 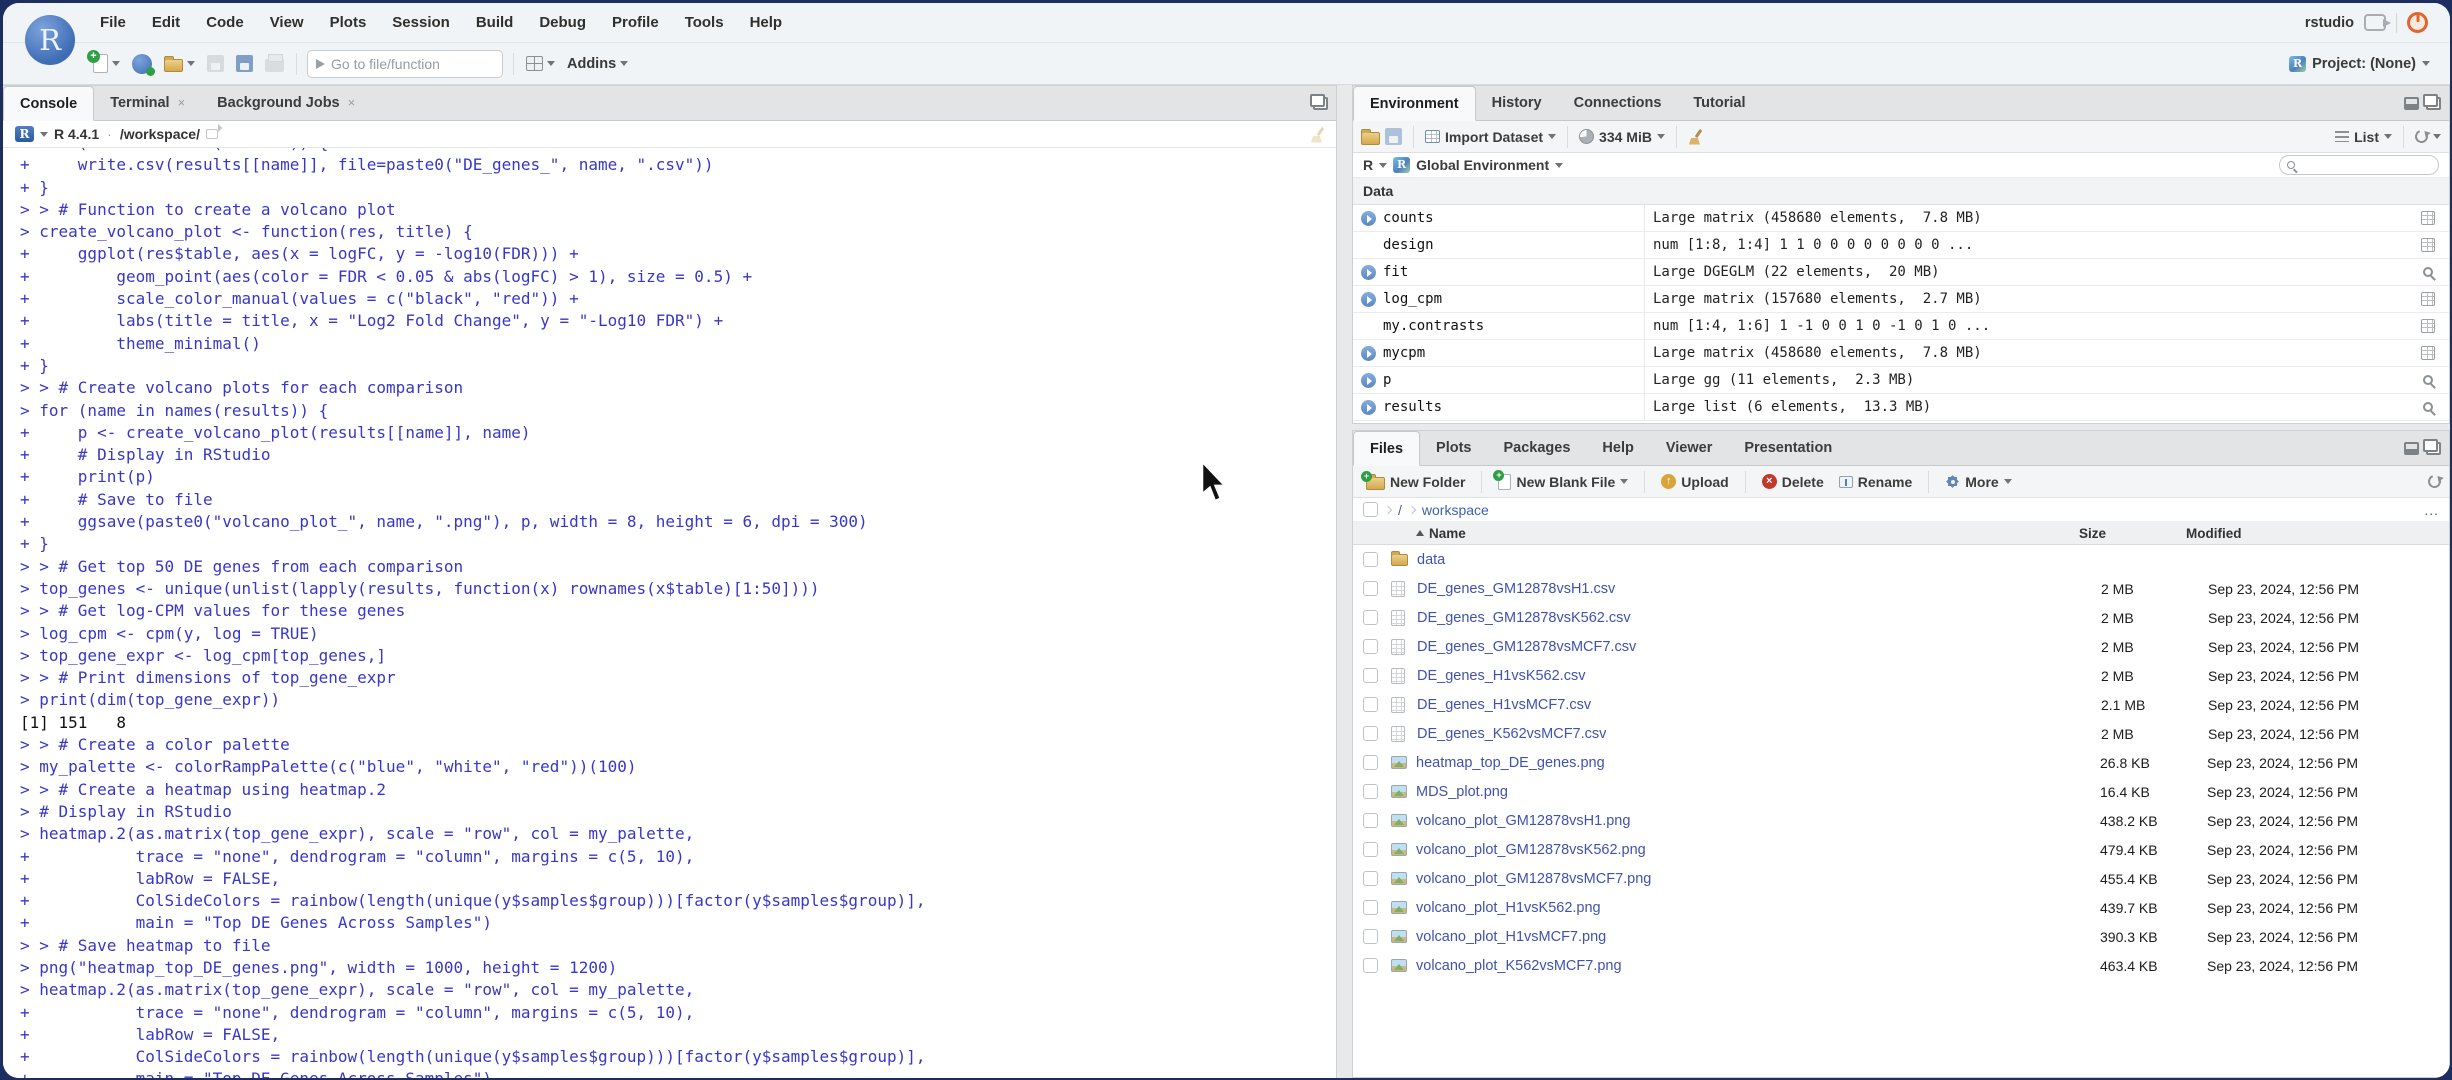 What do you see at coordinates (215, 64) in the screenshot?
I see `save-button` at bounding box center [215, 64].